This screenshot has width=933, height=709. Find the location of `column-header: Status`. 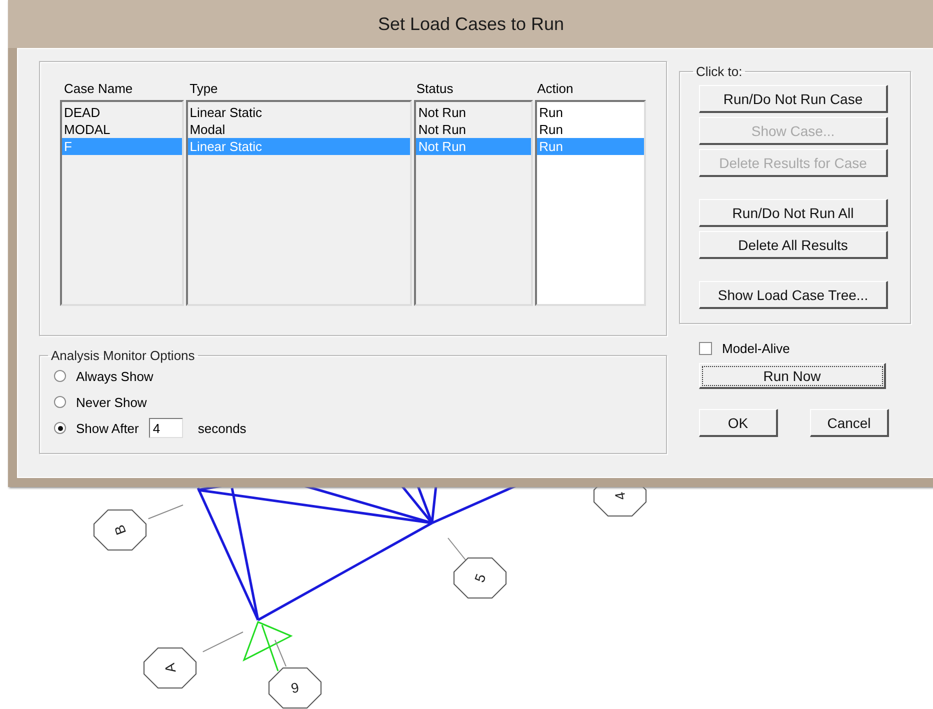

column-header: Status is located at coordinates (434, 88).